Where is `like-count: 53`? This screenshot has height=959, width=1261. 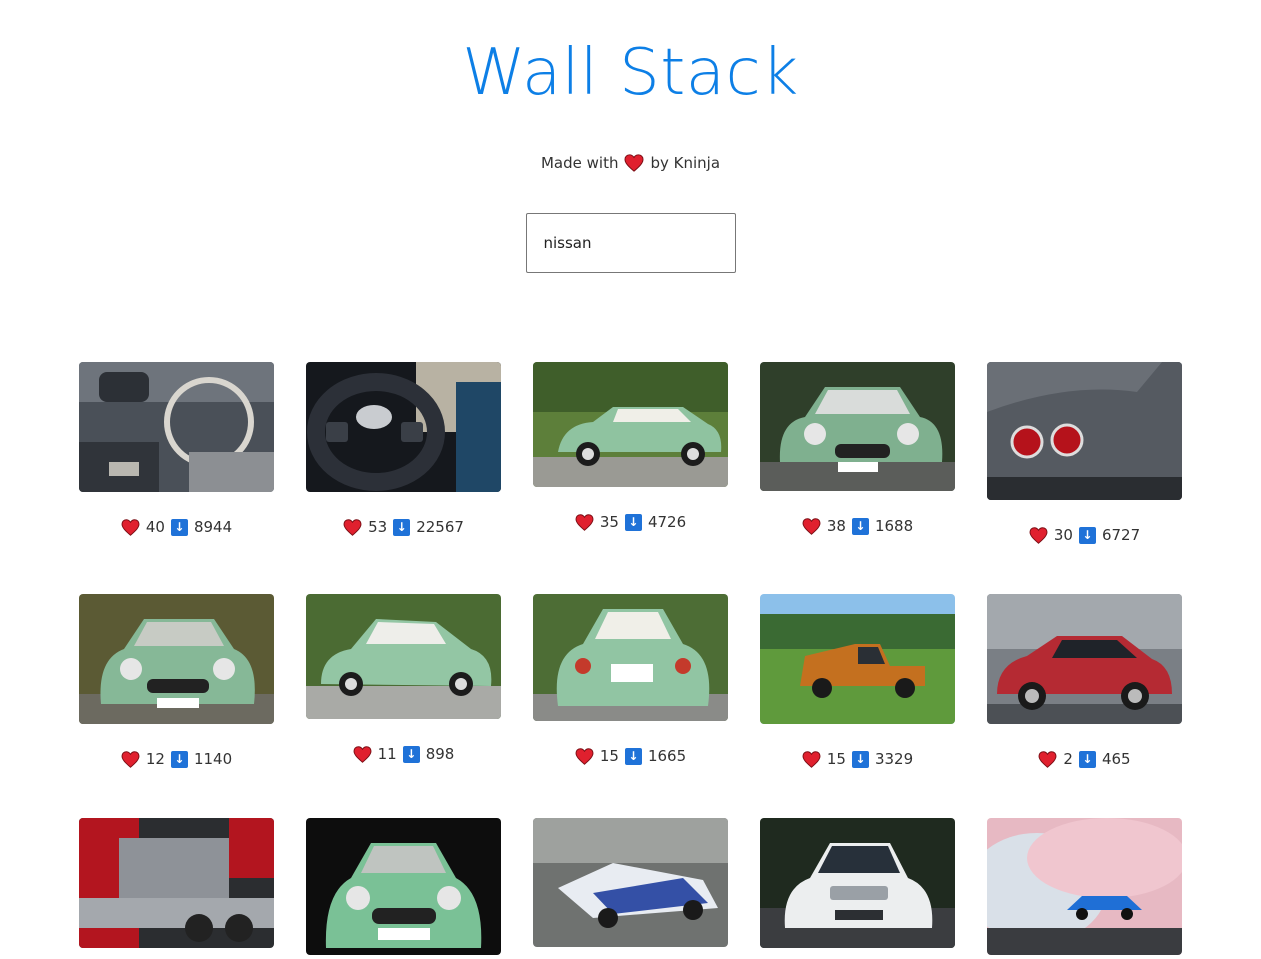 like-count: 53 is located at coordinates (378, 527).